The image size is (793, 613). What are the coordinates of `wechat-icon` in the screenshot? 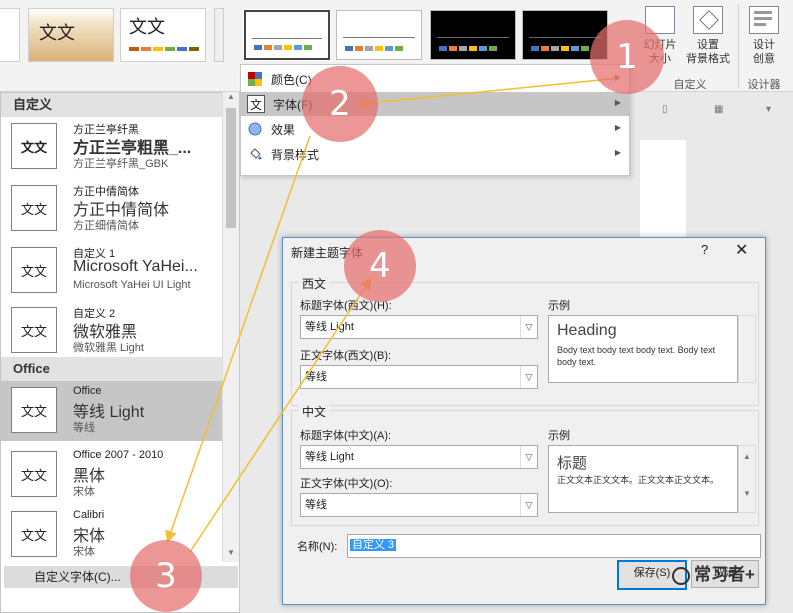 It's located at (681, 575).